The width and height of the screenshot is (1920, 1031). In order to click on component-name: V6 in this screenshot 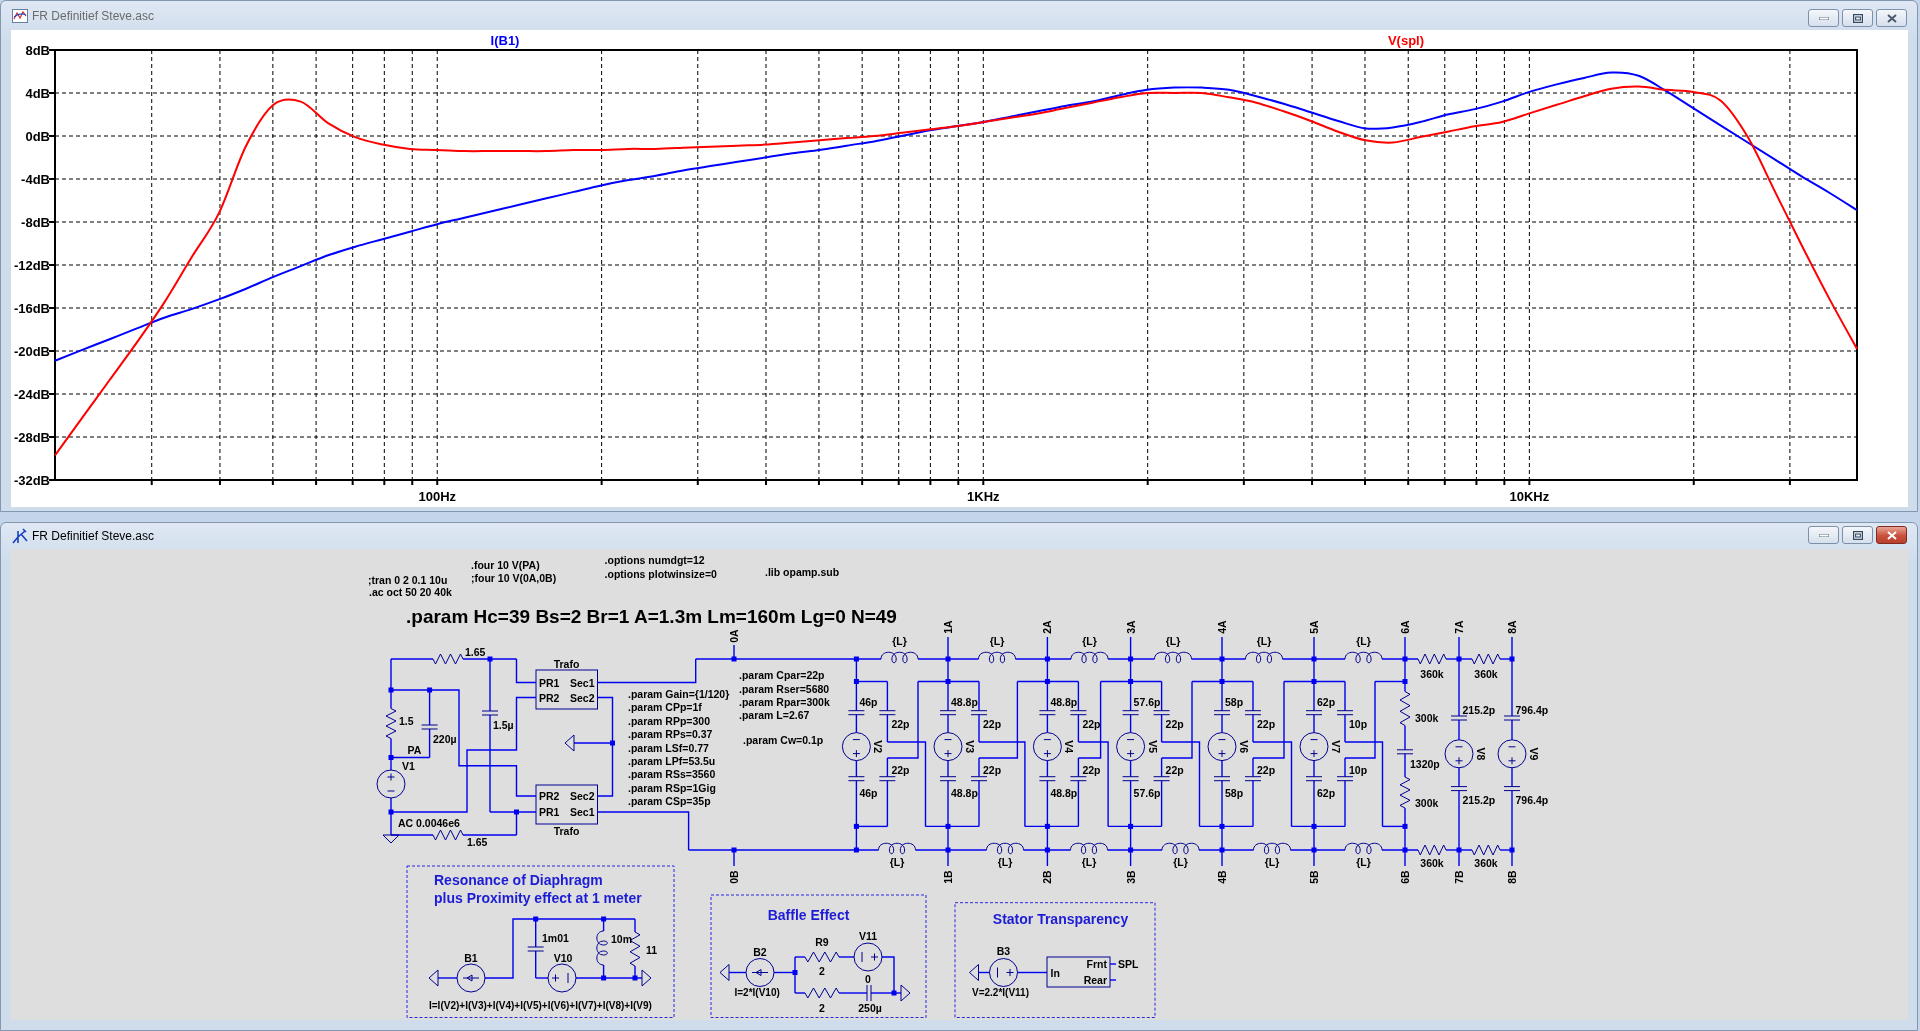, I will do `click(1244, 746)`.